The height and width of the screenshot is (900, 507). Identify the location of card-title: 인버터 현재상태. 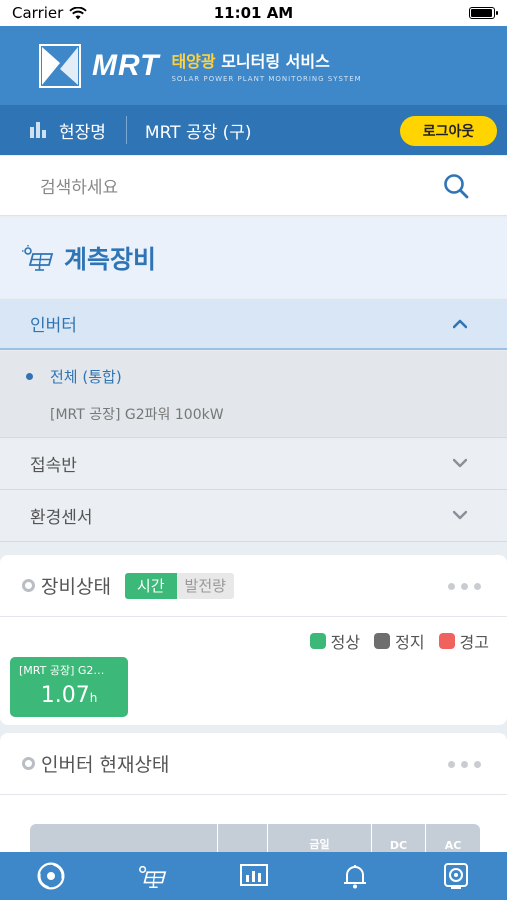
(105, 765).